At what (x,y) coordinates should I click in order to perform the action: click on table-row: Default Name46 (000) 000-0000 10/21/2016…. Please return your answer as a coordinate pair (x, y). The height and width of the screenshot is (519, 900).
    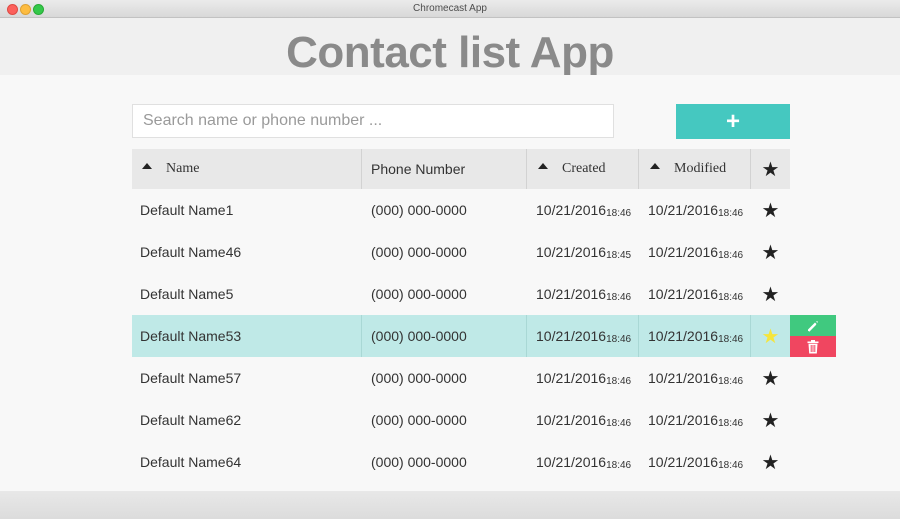
    Looking at the image, I should click on (461, 252).